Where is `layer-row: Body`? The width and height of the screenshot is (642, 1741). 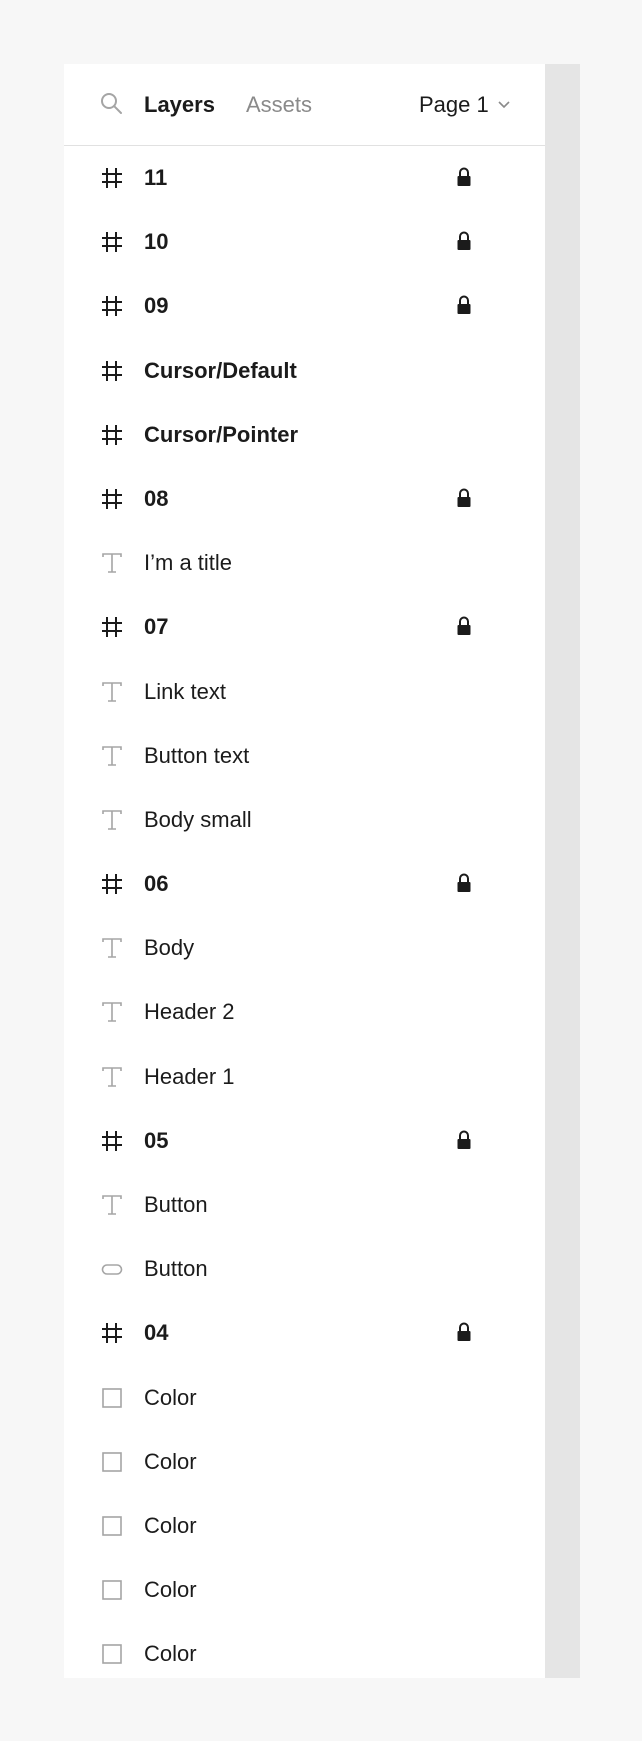
layer-row: Body is located at coordinates (304, 948).